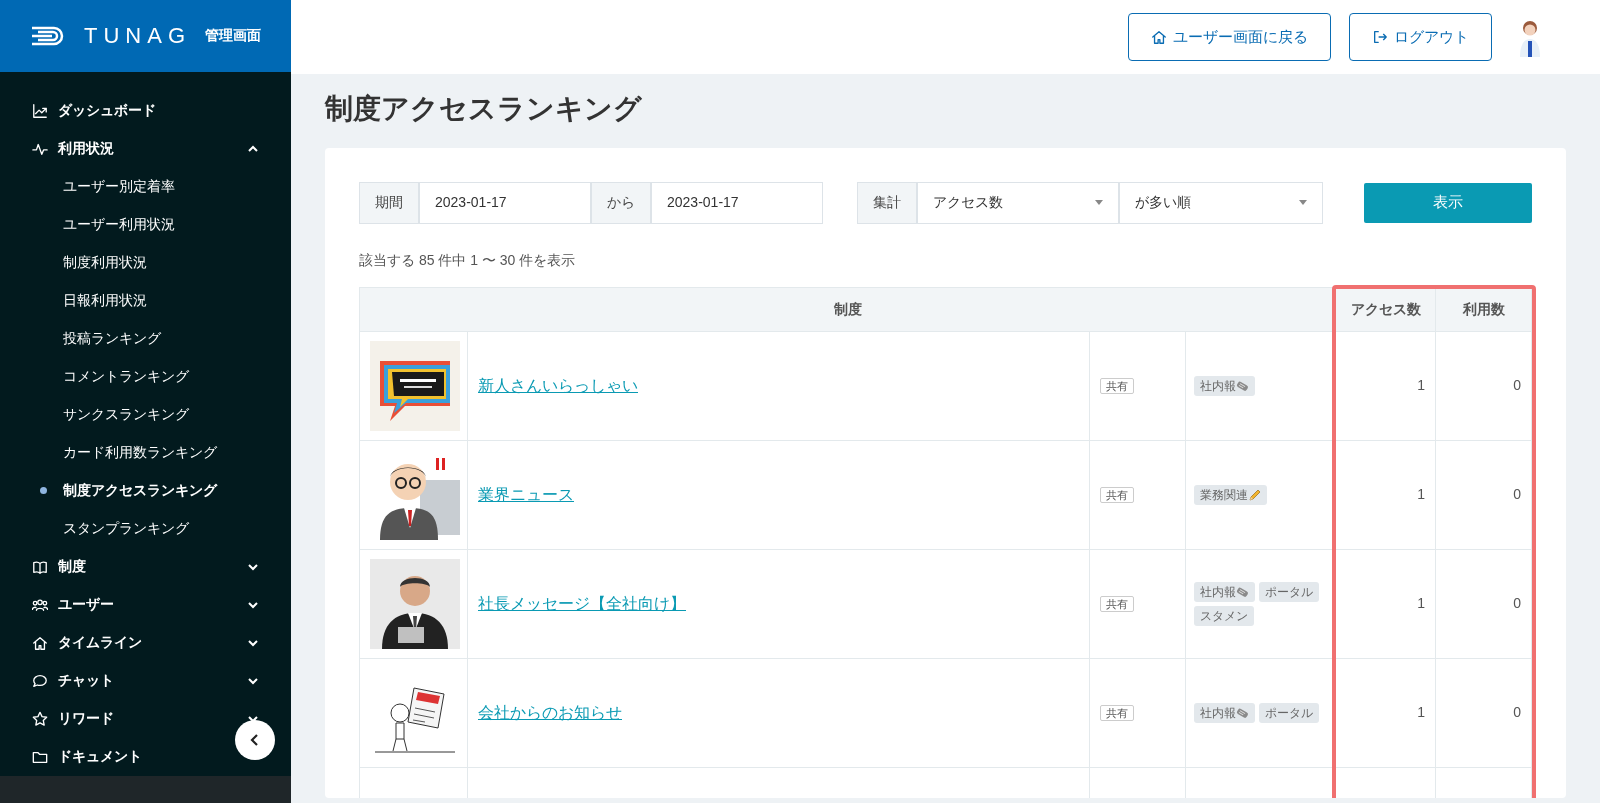  I want to click on sidebar-subitem: 制度利用状況, so click(145, 262).